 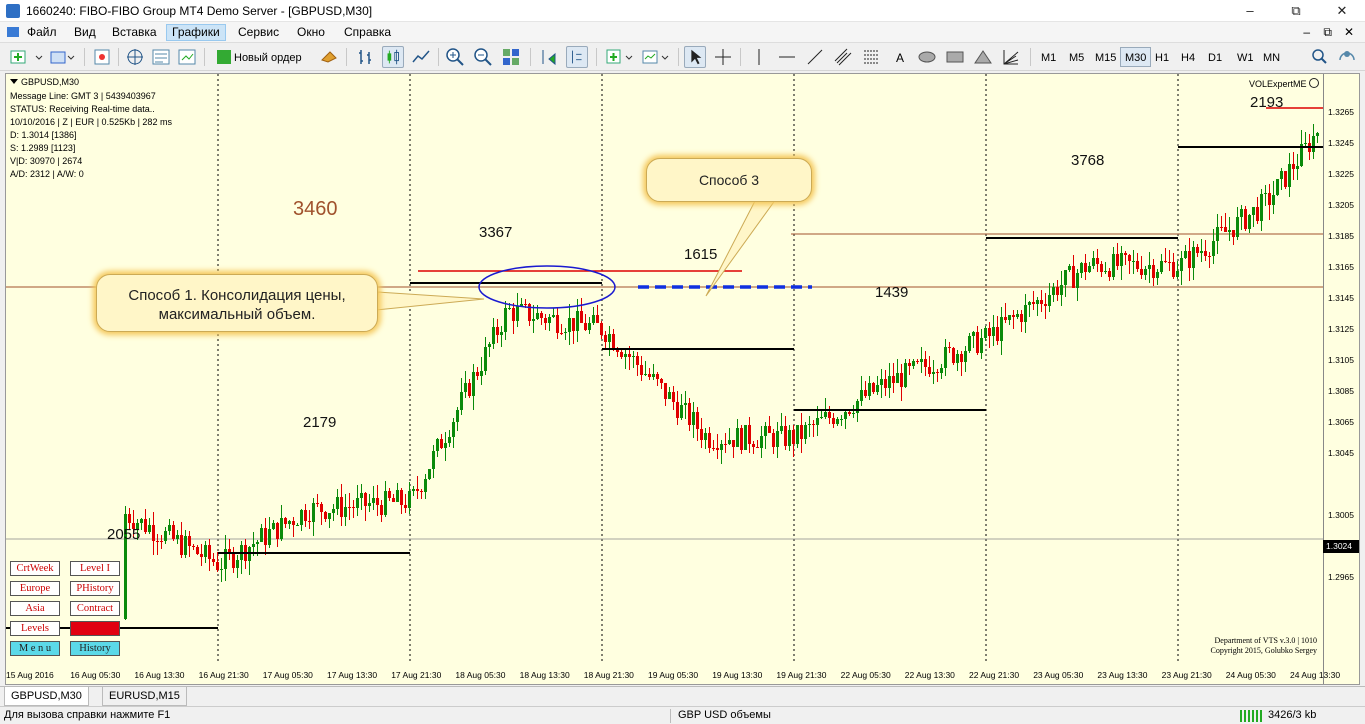 What do you see at coordinates (1245, 57) in the screenshot?
I see `timeframe-w1: W1` at bounding box center [1245, 57].